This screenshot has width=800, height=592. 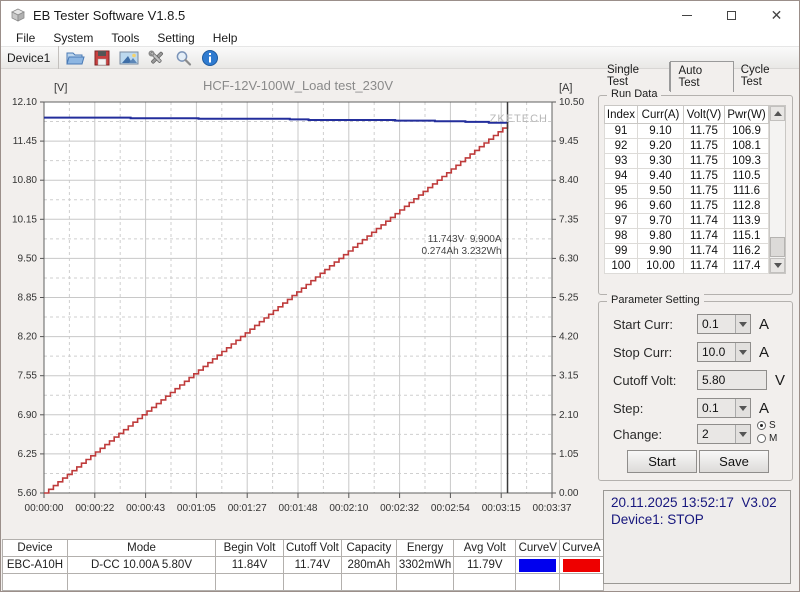 I want to click on run-data-cell: 9.30, so click(x=660, y=161).